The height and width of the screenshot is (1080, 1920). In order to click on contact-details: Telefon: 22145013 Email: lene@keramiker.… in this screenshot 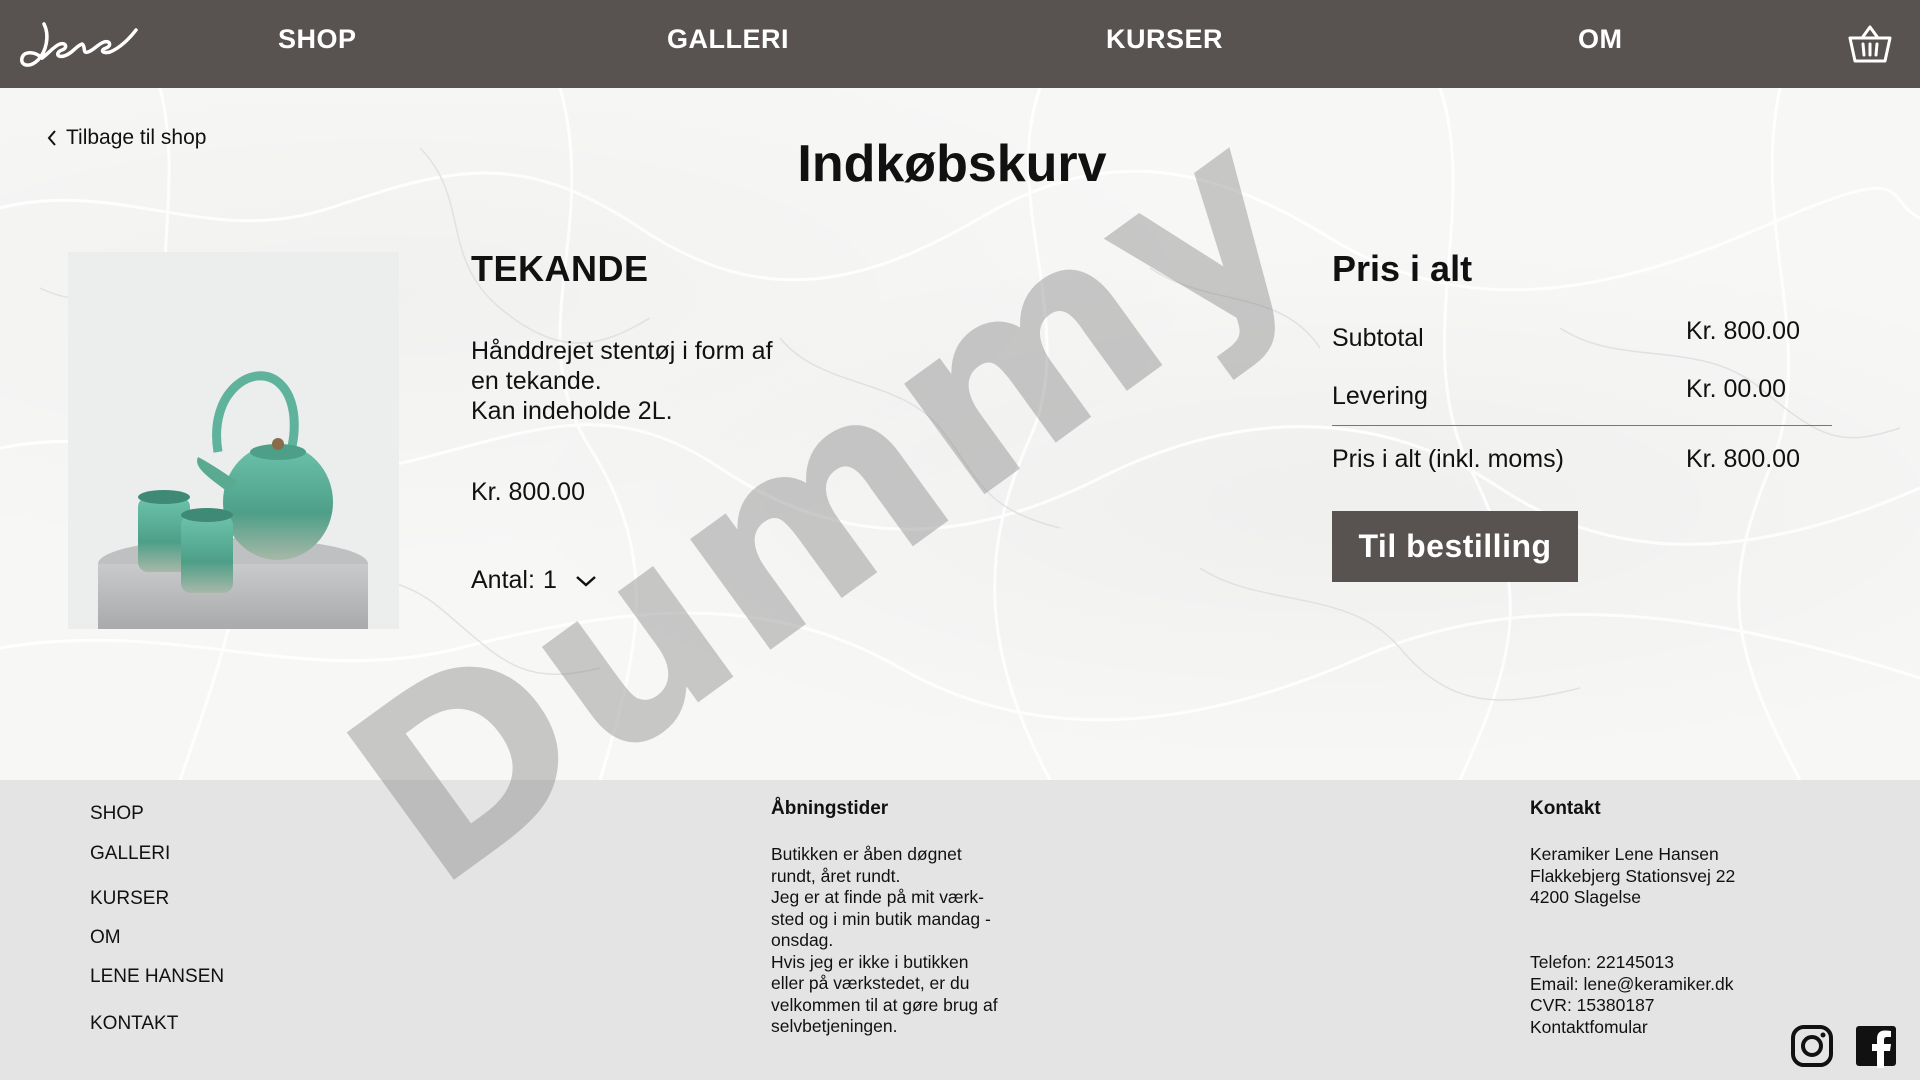, I will do `click(1632, 995)`.